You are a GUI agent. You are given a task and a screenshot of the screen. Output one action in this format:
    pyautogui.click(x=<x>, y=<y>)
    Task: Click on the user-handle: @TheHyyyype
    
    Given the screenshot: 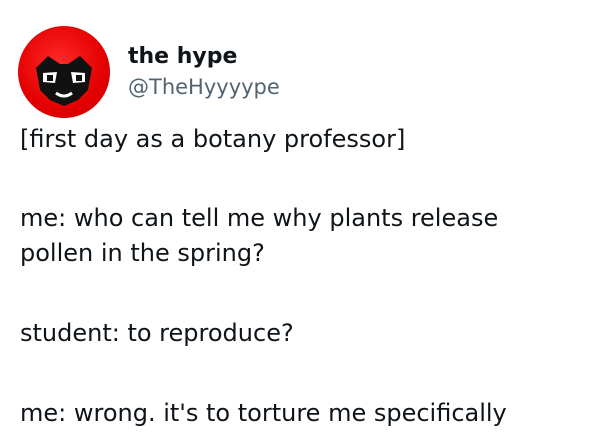 What is the action you would take?
    pyautogui.click(x=204, y=87)
    